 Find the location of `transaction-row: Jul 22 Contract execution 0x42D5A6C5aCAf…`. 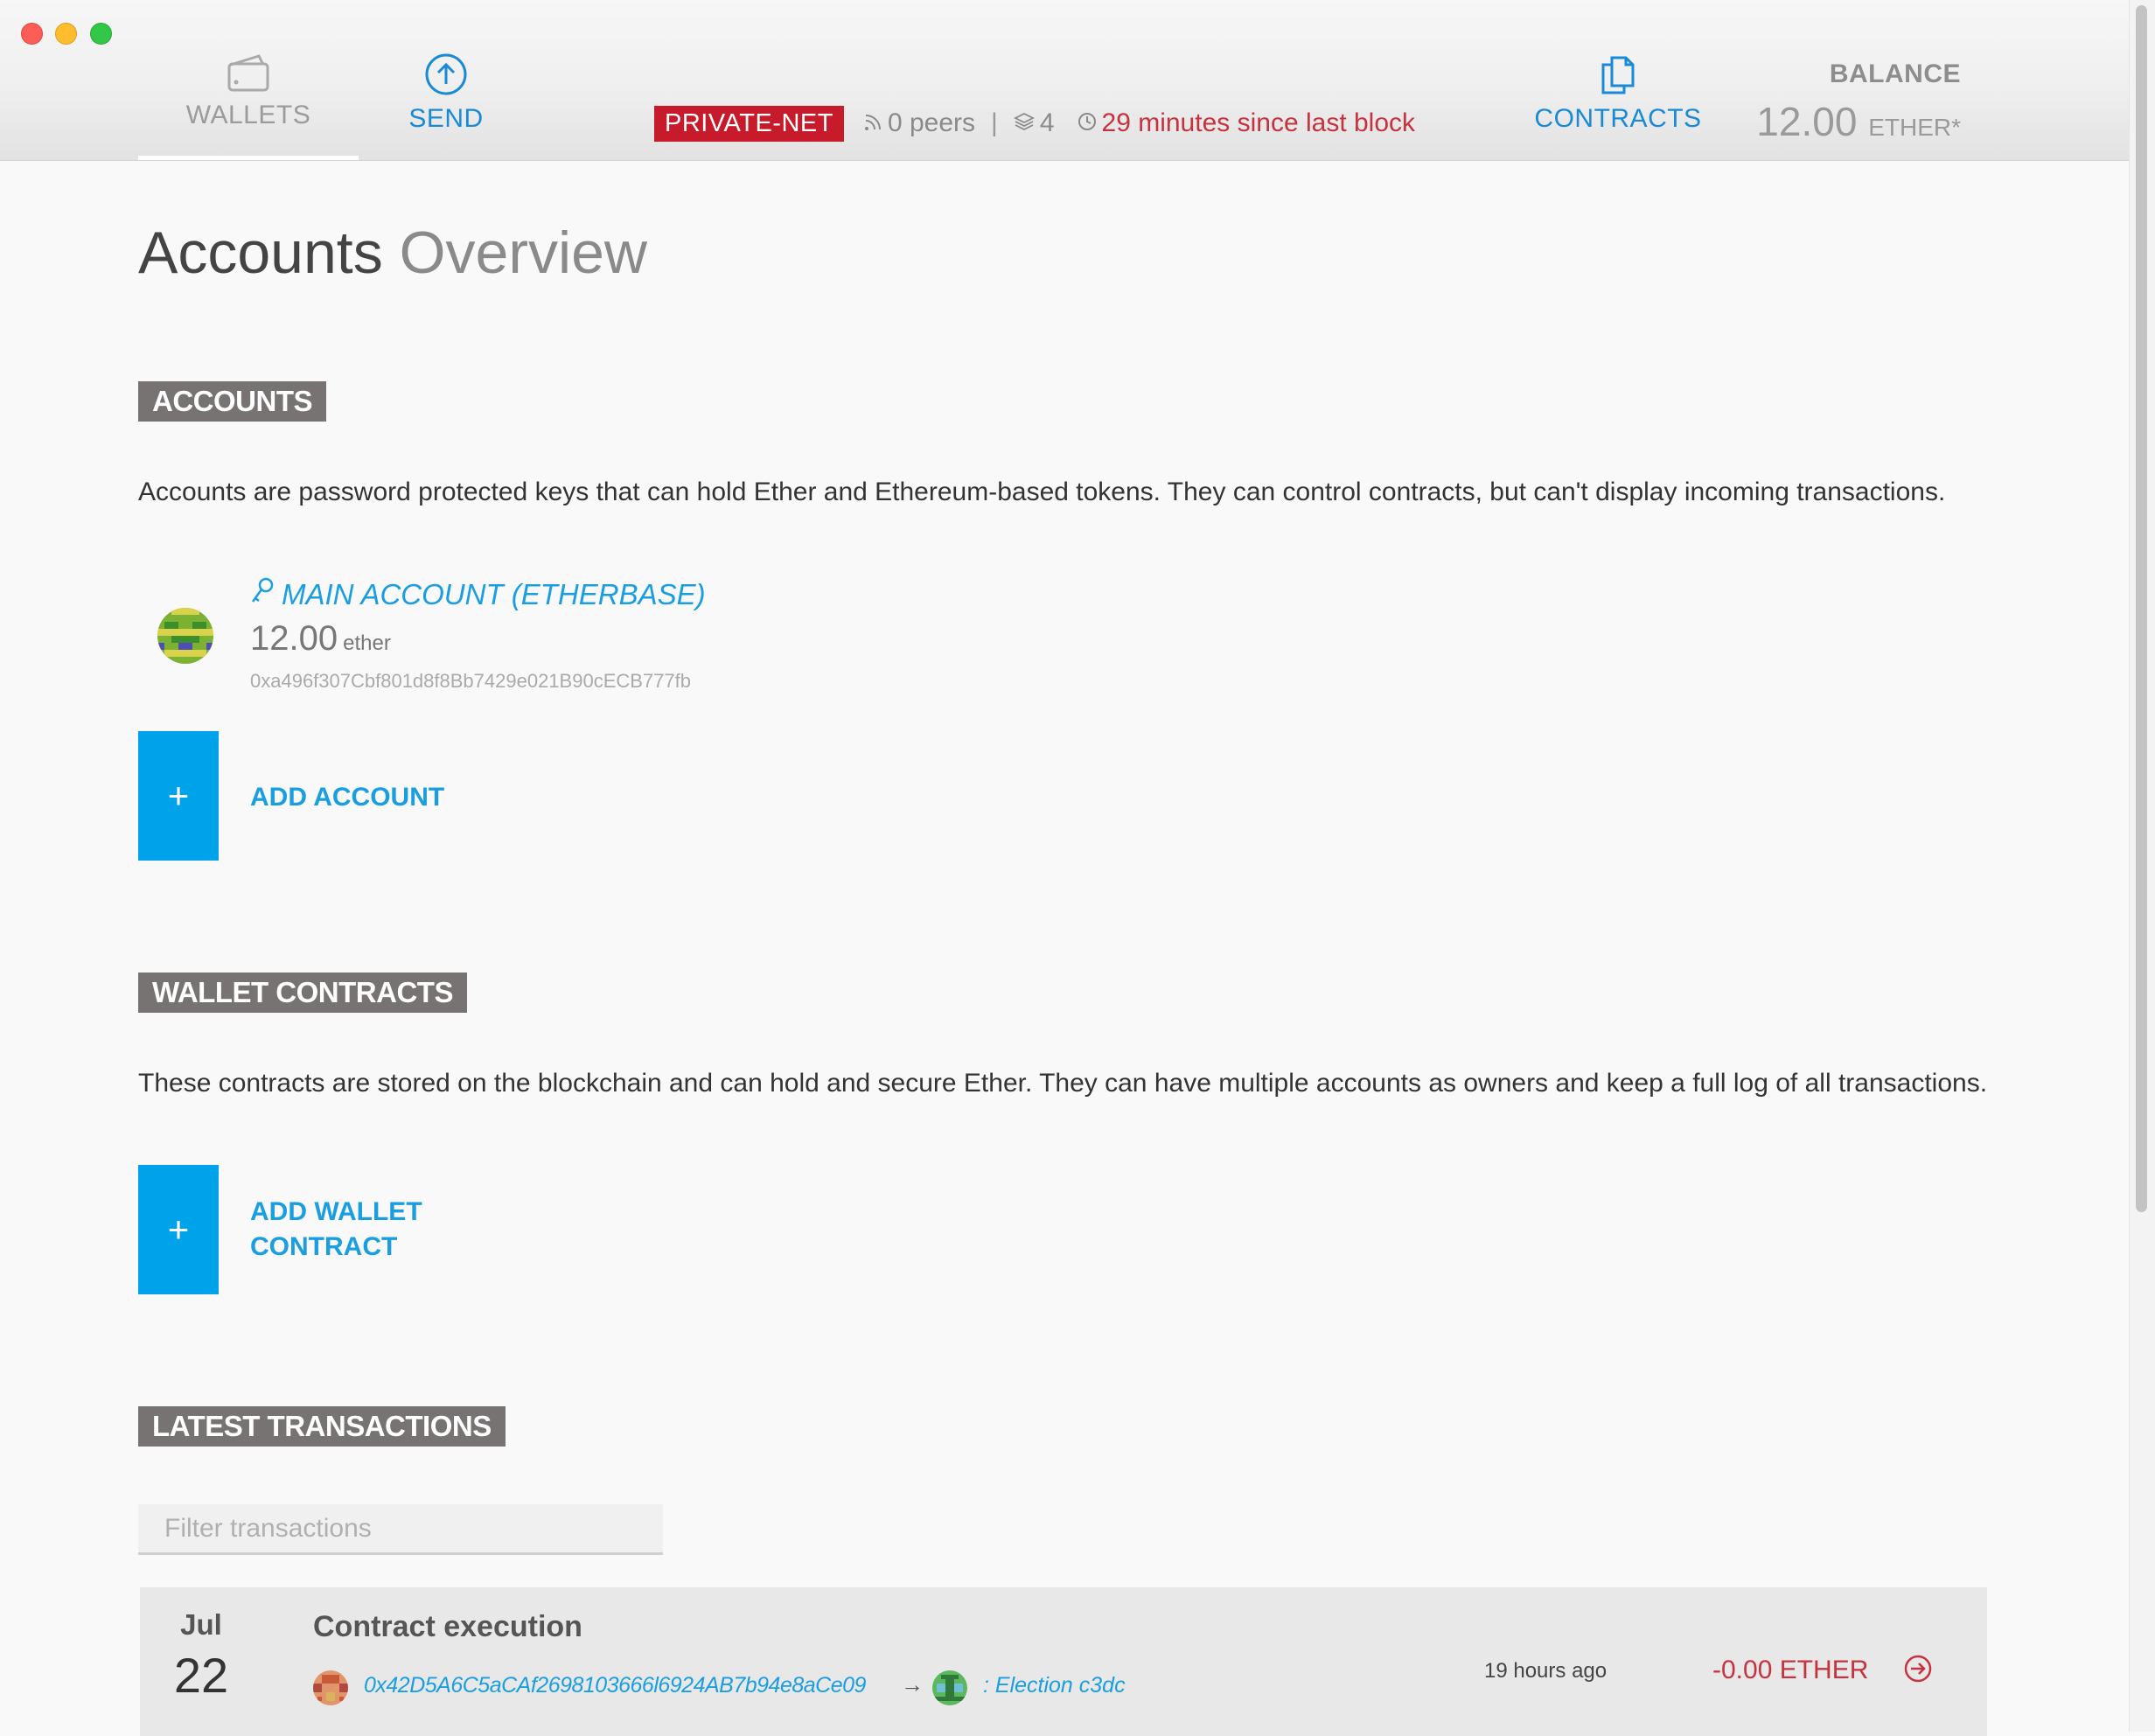

transaction-row: Jul 22 Contract execution 0x42D5A6C5aCAf… is located at coordinates (1063, 1661).